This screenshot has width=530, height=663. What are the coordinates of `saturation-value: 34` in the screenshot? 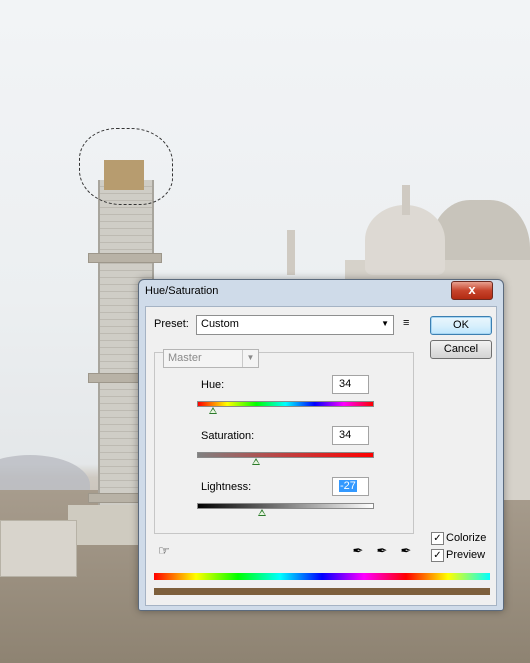 It's located at (345, 435).